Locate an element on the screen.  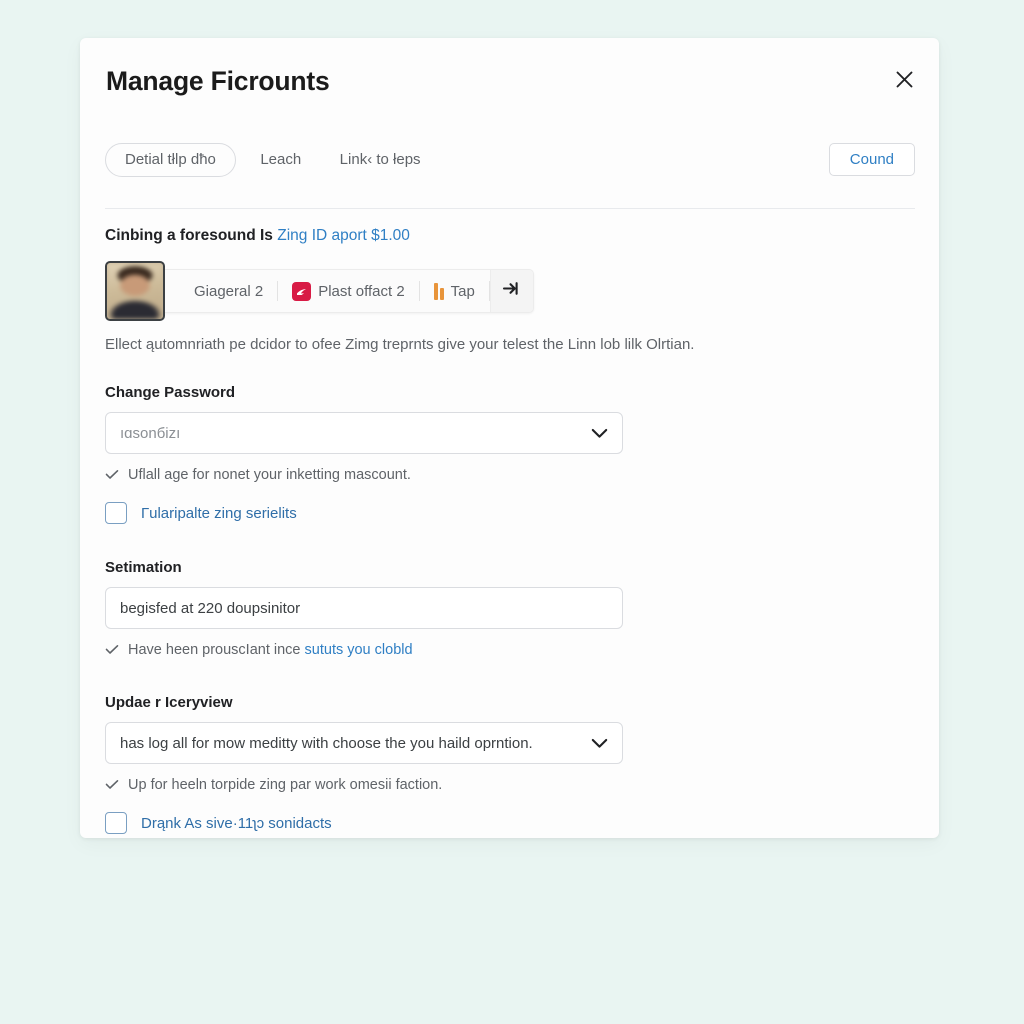
toolbar-item-label: Giageral 2 is located at coordinates (229, 291).